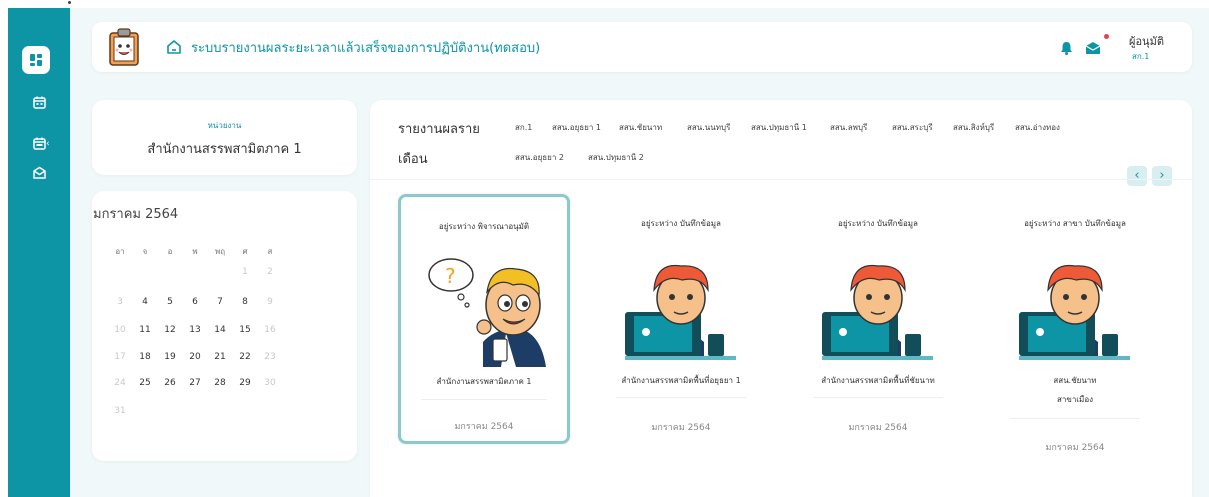 The width and height of the screenshot is (1209, 497). What do you see at coordinates (120, 251) in the screenshot?
I see `weekday-label: อา` at bounding box center [120, 251].